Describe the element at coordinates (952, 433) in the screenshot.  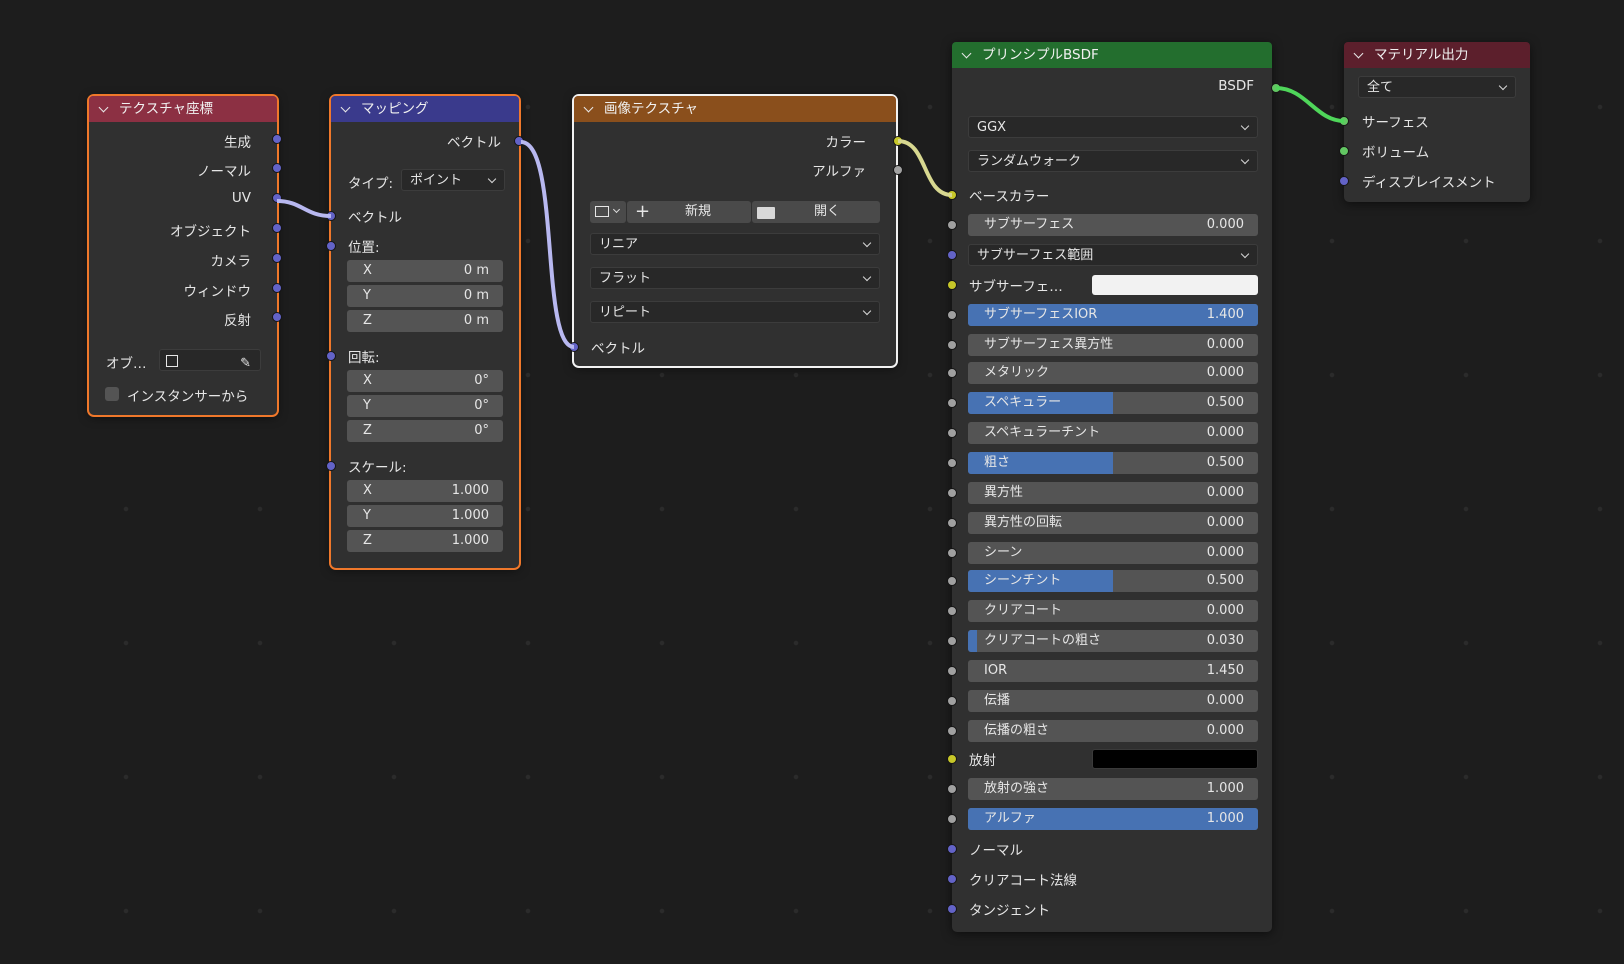
I see `socket-specular-tint` at that location.